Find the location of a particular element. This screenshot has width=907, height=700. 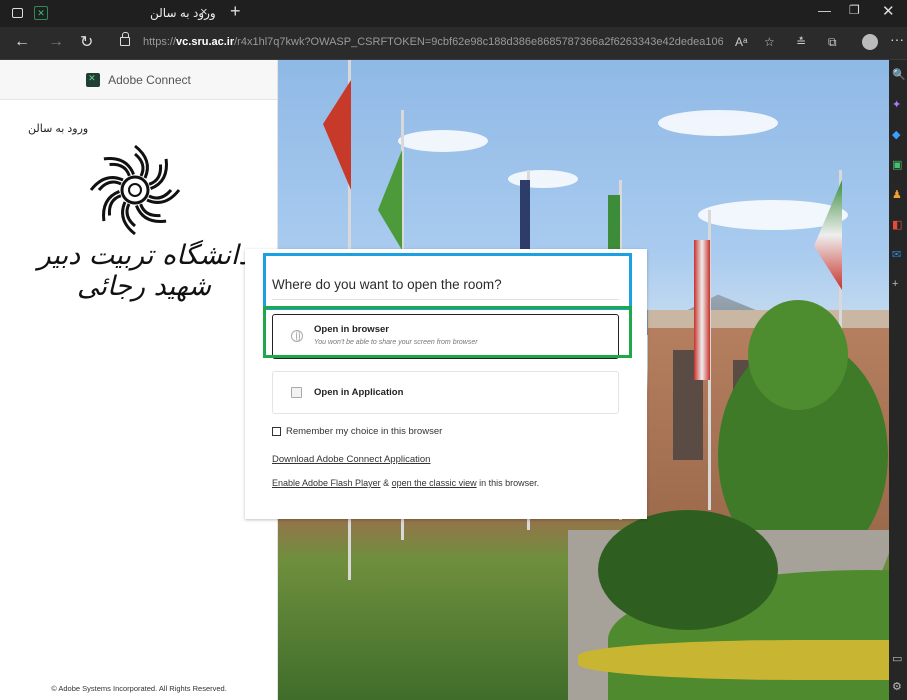

brand-name: Adobe Connect is located at coordinates (149, 79).